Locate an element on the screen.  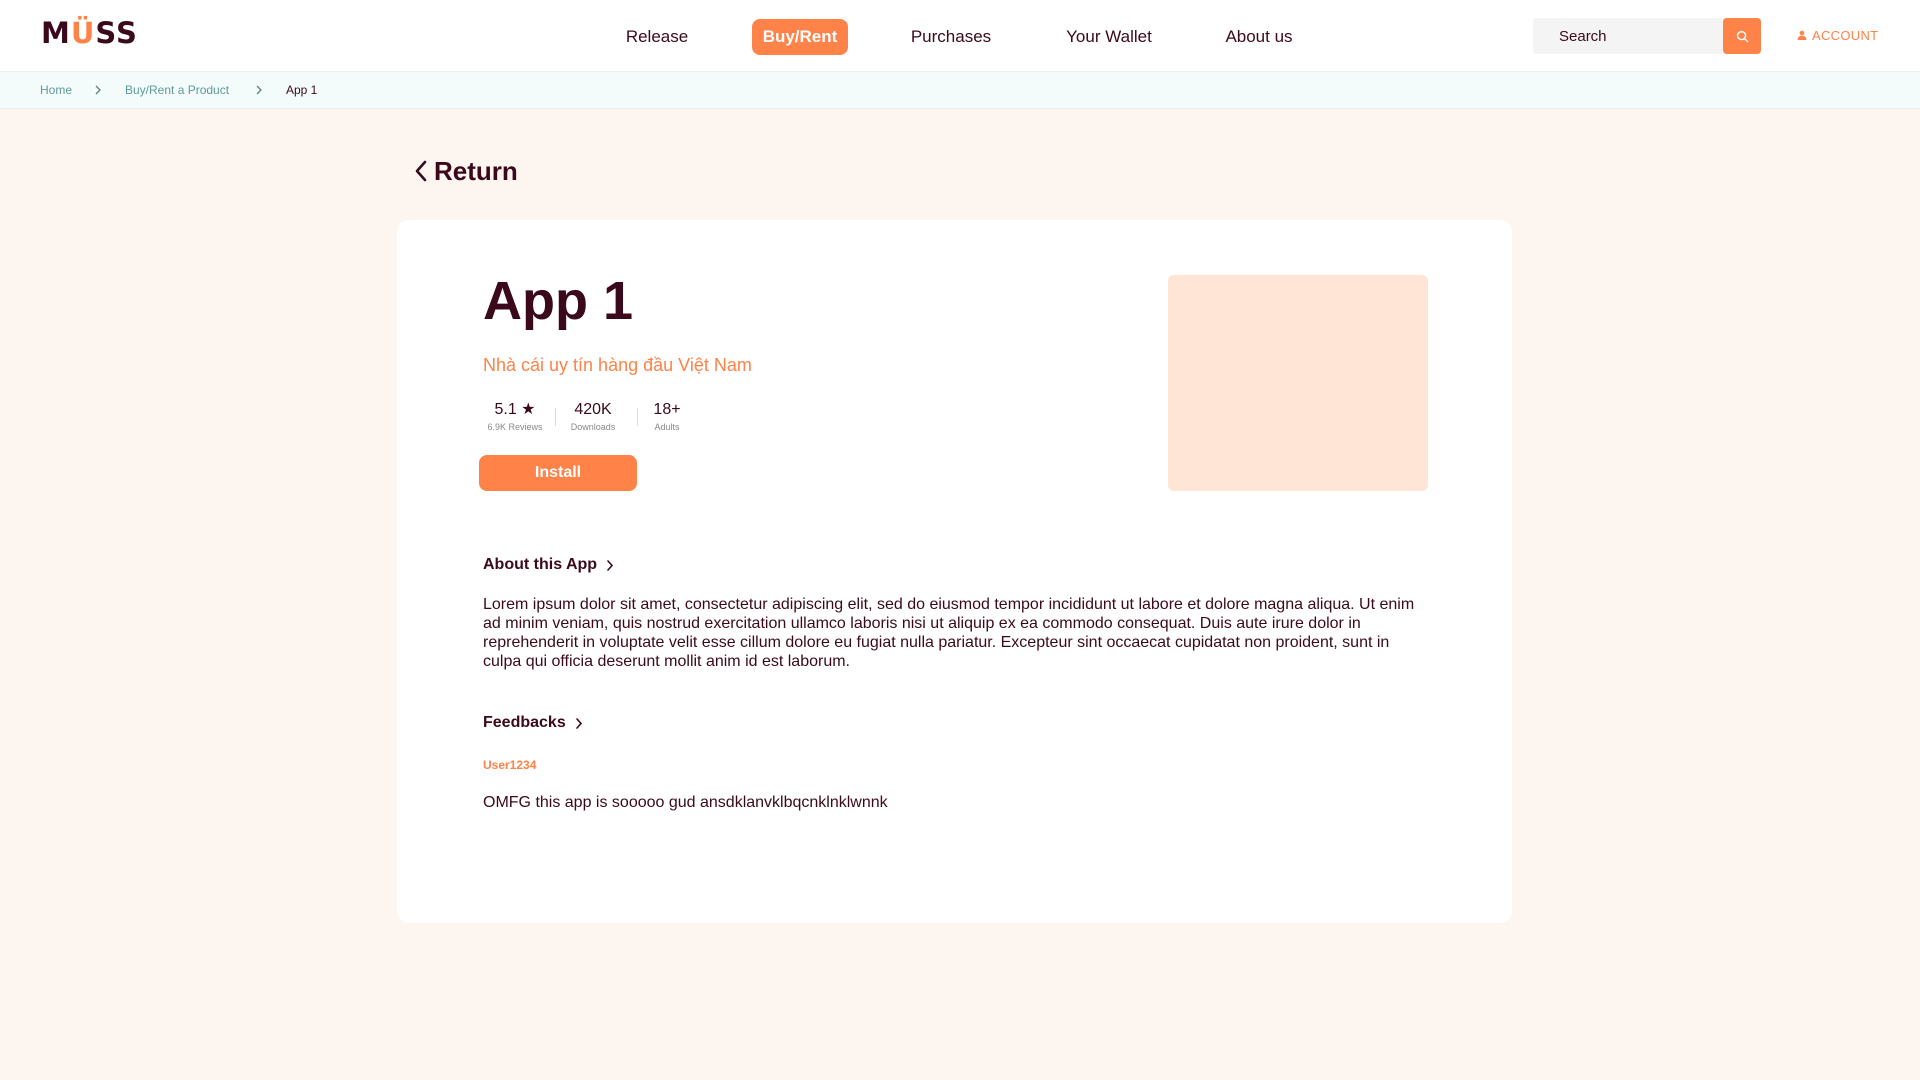
nav-item-about-us: About us is located at coordinates (1259, 37).